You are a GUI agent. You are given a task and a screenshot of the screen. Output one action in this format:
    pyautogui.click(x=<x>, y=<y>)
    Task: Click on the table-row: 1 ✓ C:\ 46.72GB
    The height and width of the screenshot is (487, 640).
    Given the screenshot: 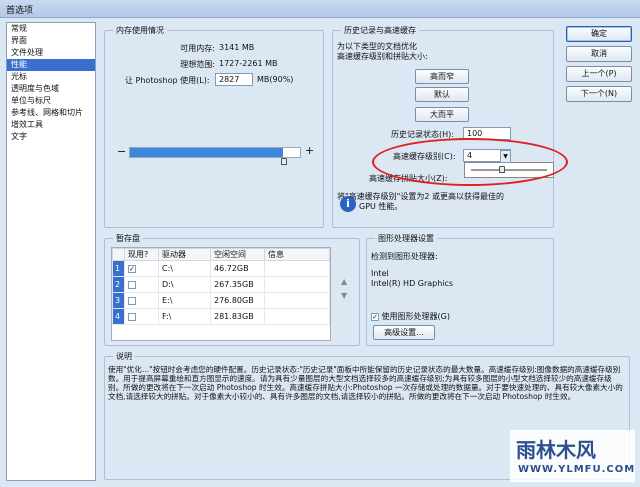 What is the action you would take?
    pyautogui.click(x=221, y=268)
    